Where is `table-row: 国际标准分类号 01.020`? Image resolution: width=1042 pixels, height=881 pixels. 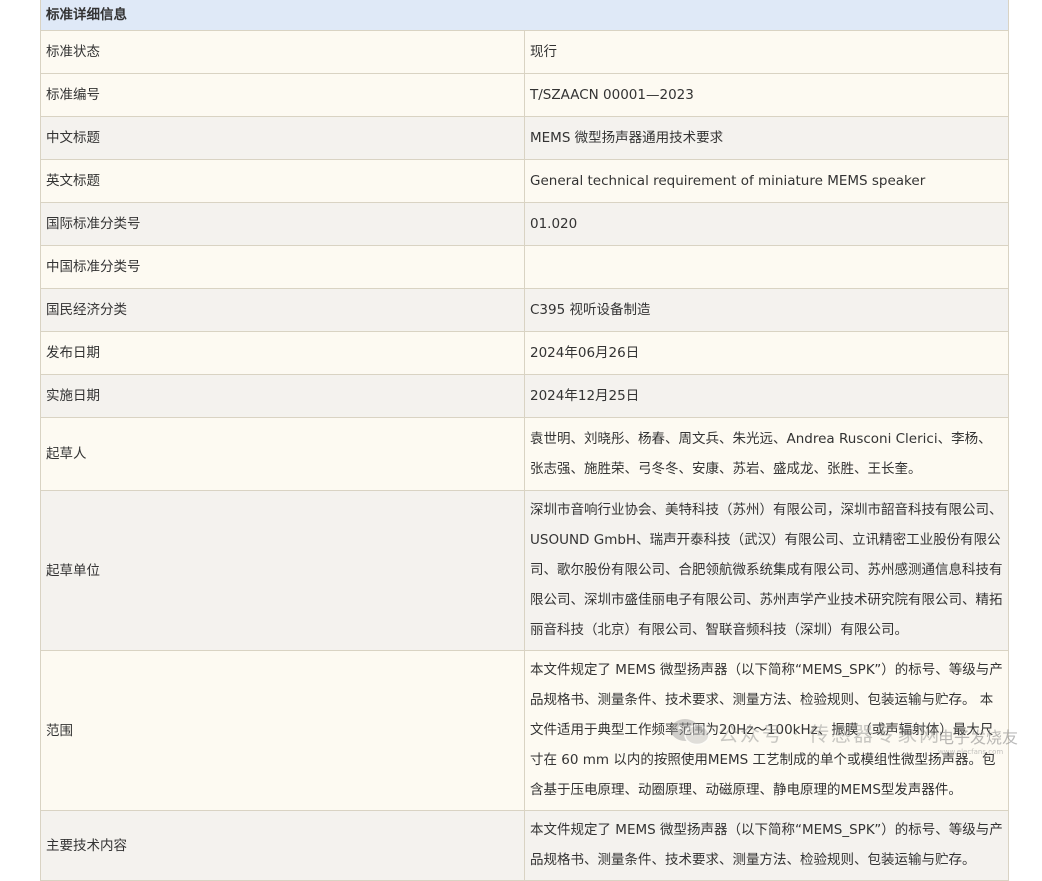
table-row: 国际标准分类号 01.020 is located at coordinates (524, 224).